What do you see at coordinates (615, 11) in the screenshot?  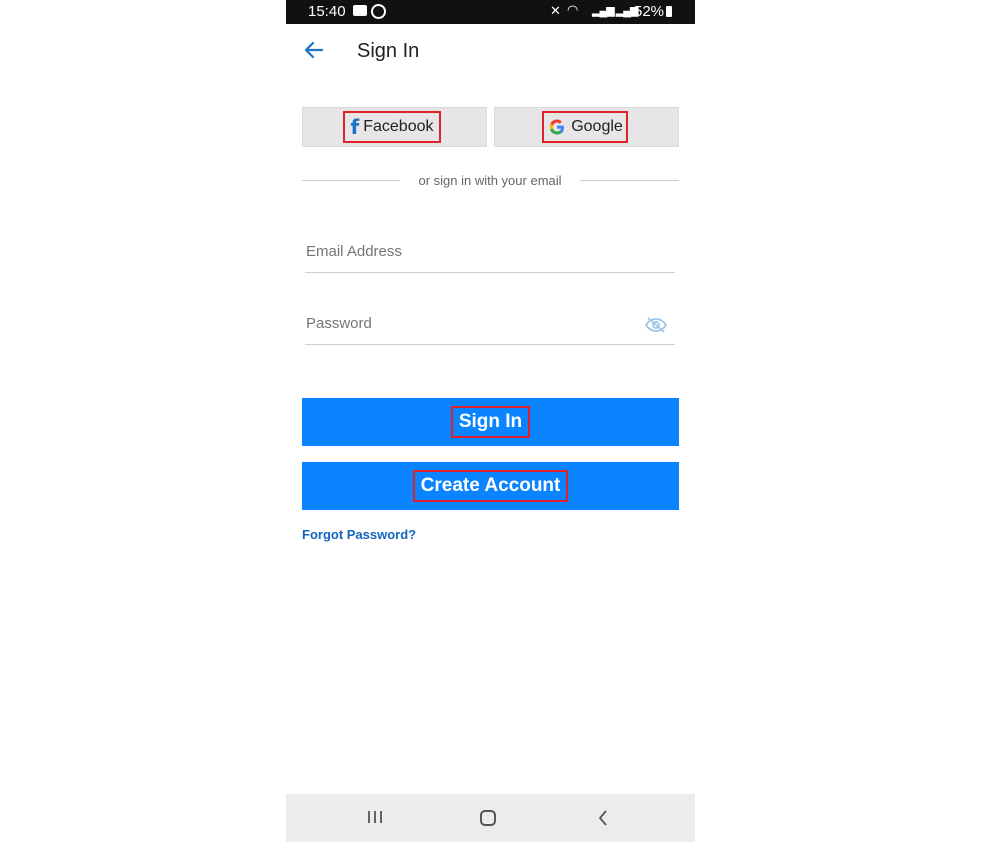 I see `signal-icon: ▂▄▆ ▂▄▆` at bounding box center [615, 11].